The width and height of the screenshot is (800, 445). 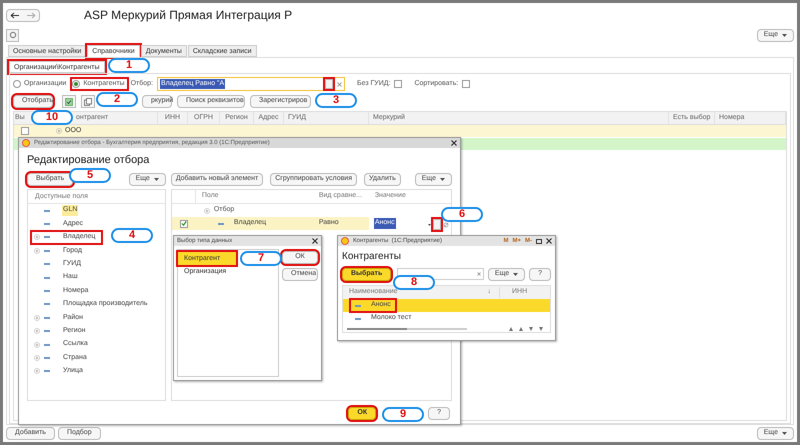 What do you see at coordinates (407, 329) in the screenshot?
I see `scrollbar` at bounding box center [407, 329].